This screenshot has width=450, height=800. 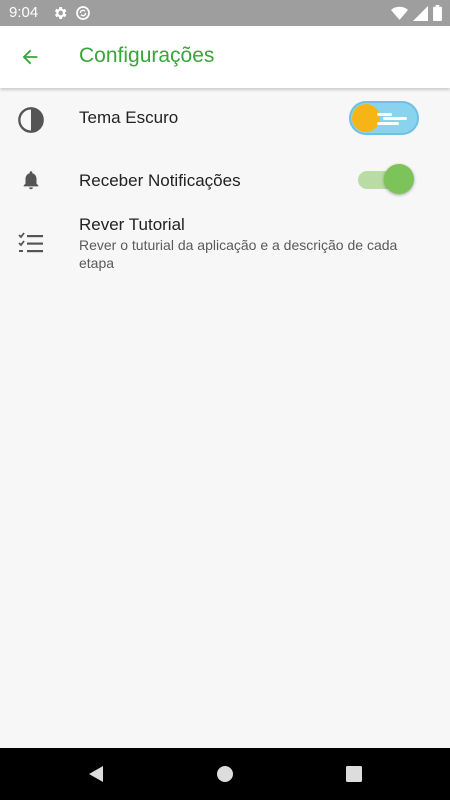 I want to click on switch-thumb, so click(x=399, y=179).